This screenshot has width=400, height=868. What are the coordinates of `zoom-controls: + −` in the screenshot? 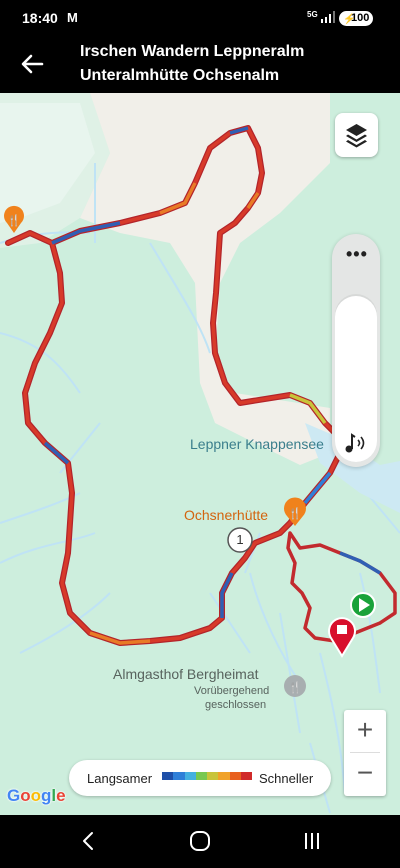 It's located at (365, 753).